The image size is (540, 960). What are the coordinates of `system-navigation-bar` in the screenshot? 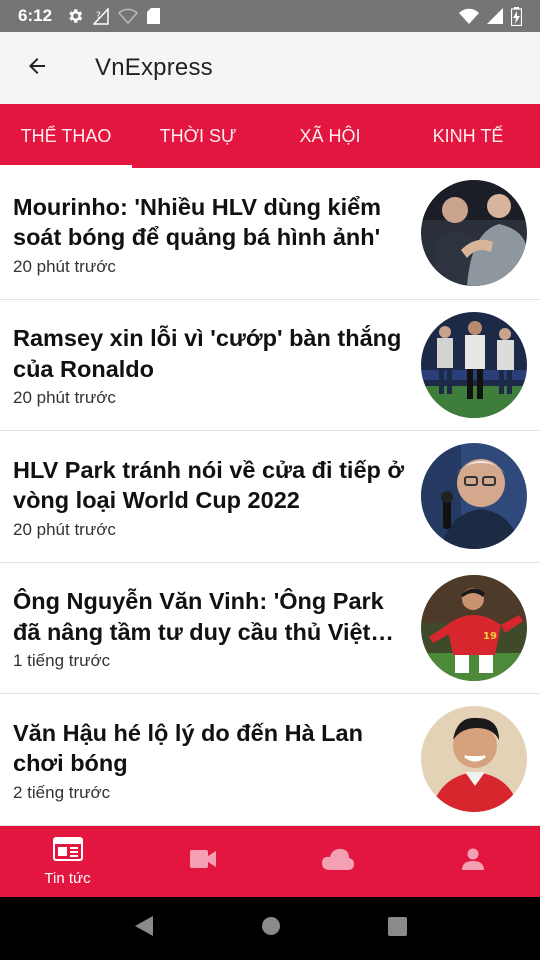 It's located at (270, 928).